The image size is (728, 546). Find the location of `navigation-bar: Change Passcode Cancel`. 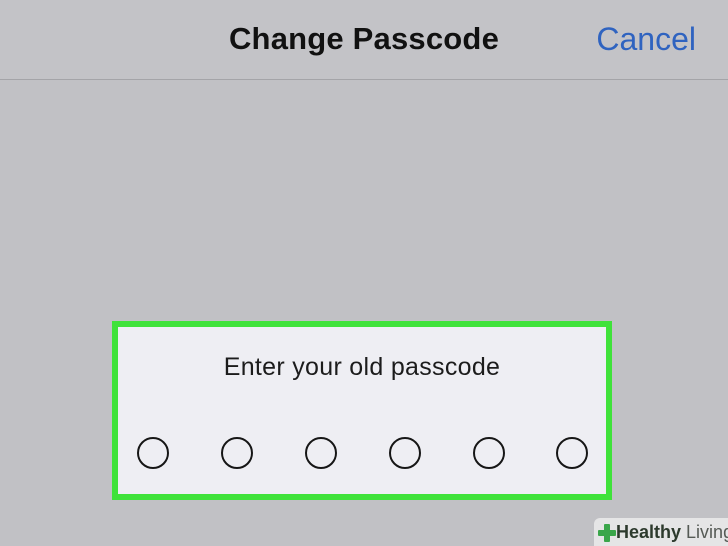

navigation-bar: Change Passcode Cancel is located at coordinates (364, 40).